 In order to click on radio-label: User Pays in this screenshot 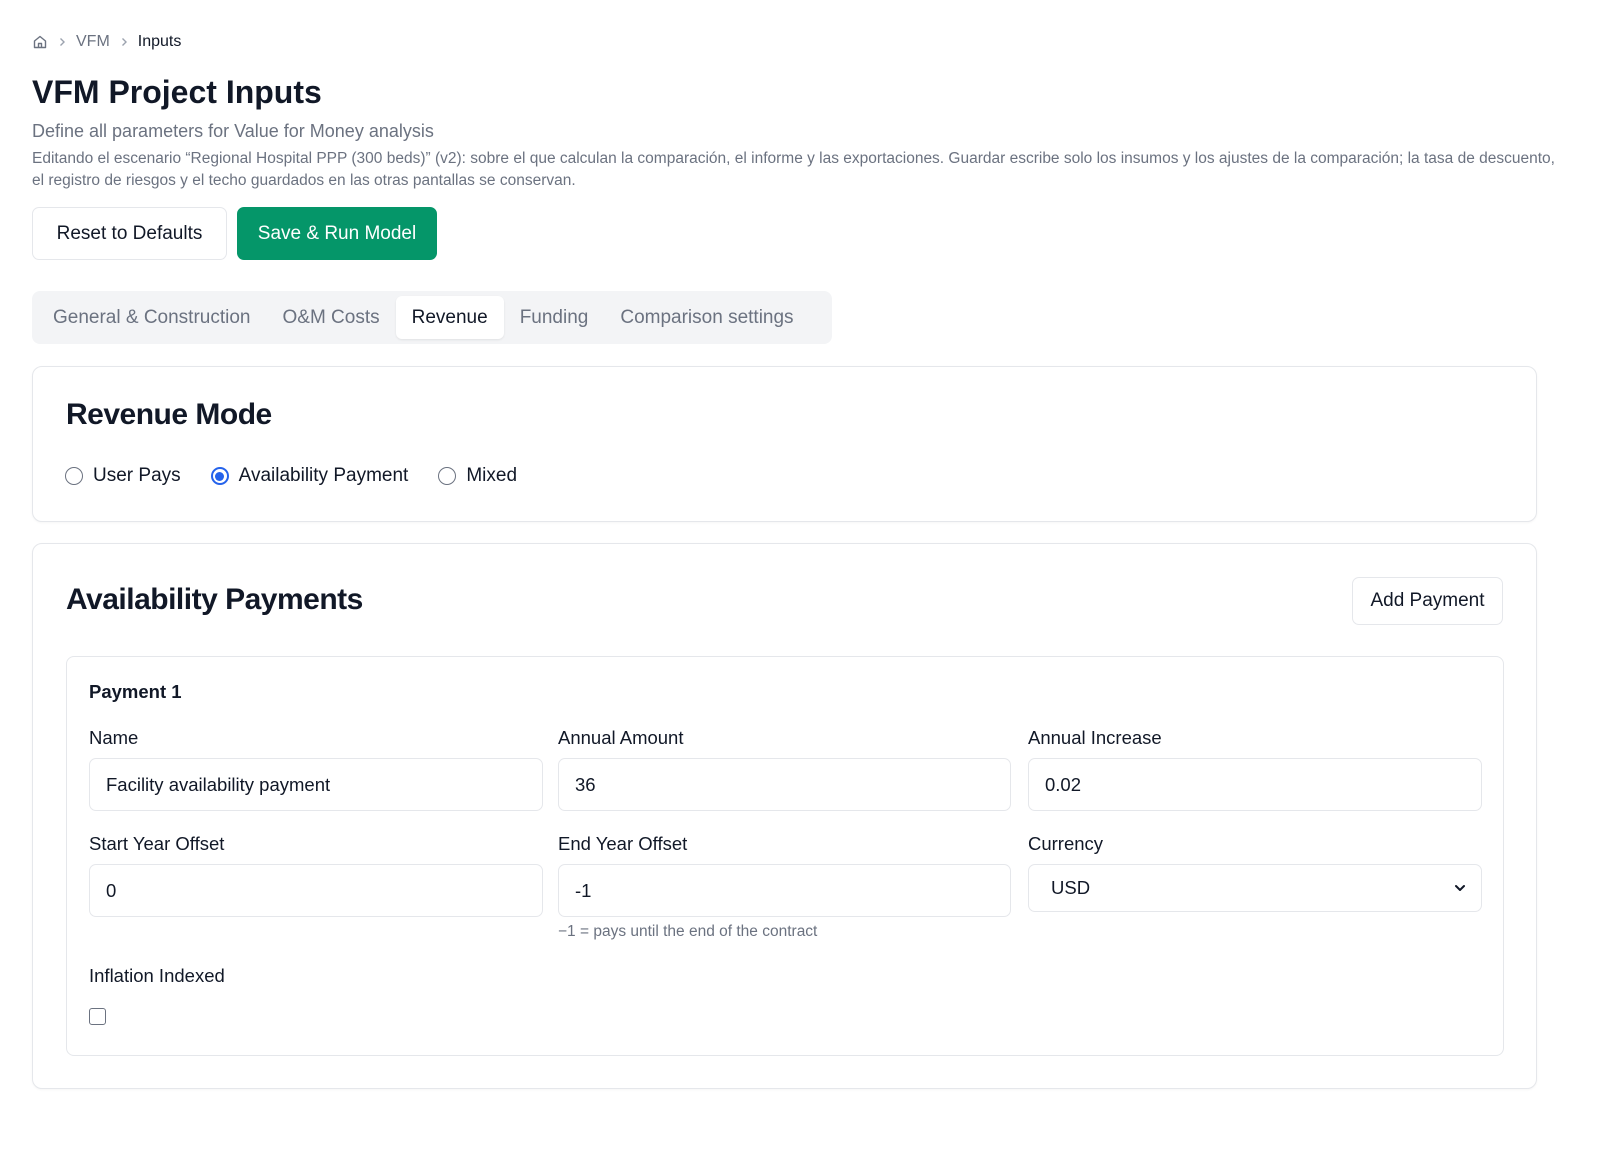, I will do `click(137, 475)`.